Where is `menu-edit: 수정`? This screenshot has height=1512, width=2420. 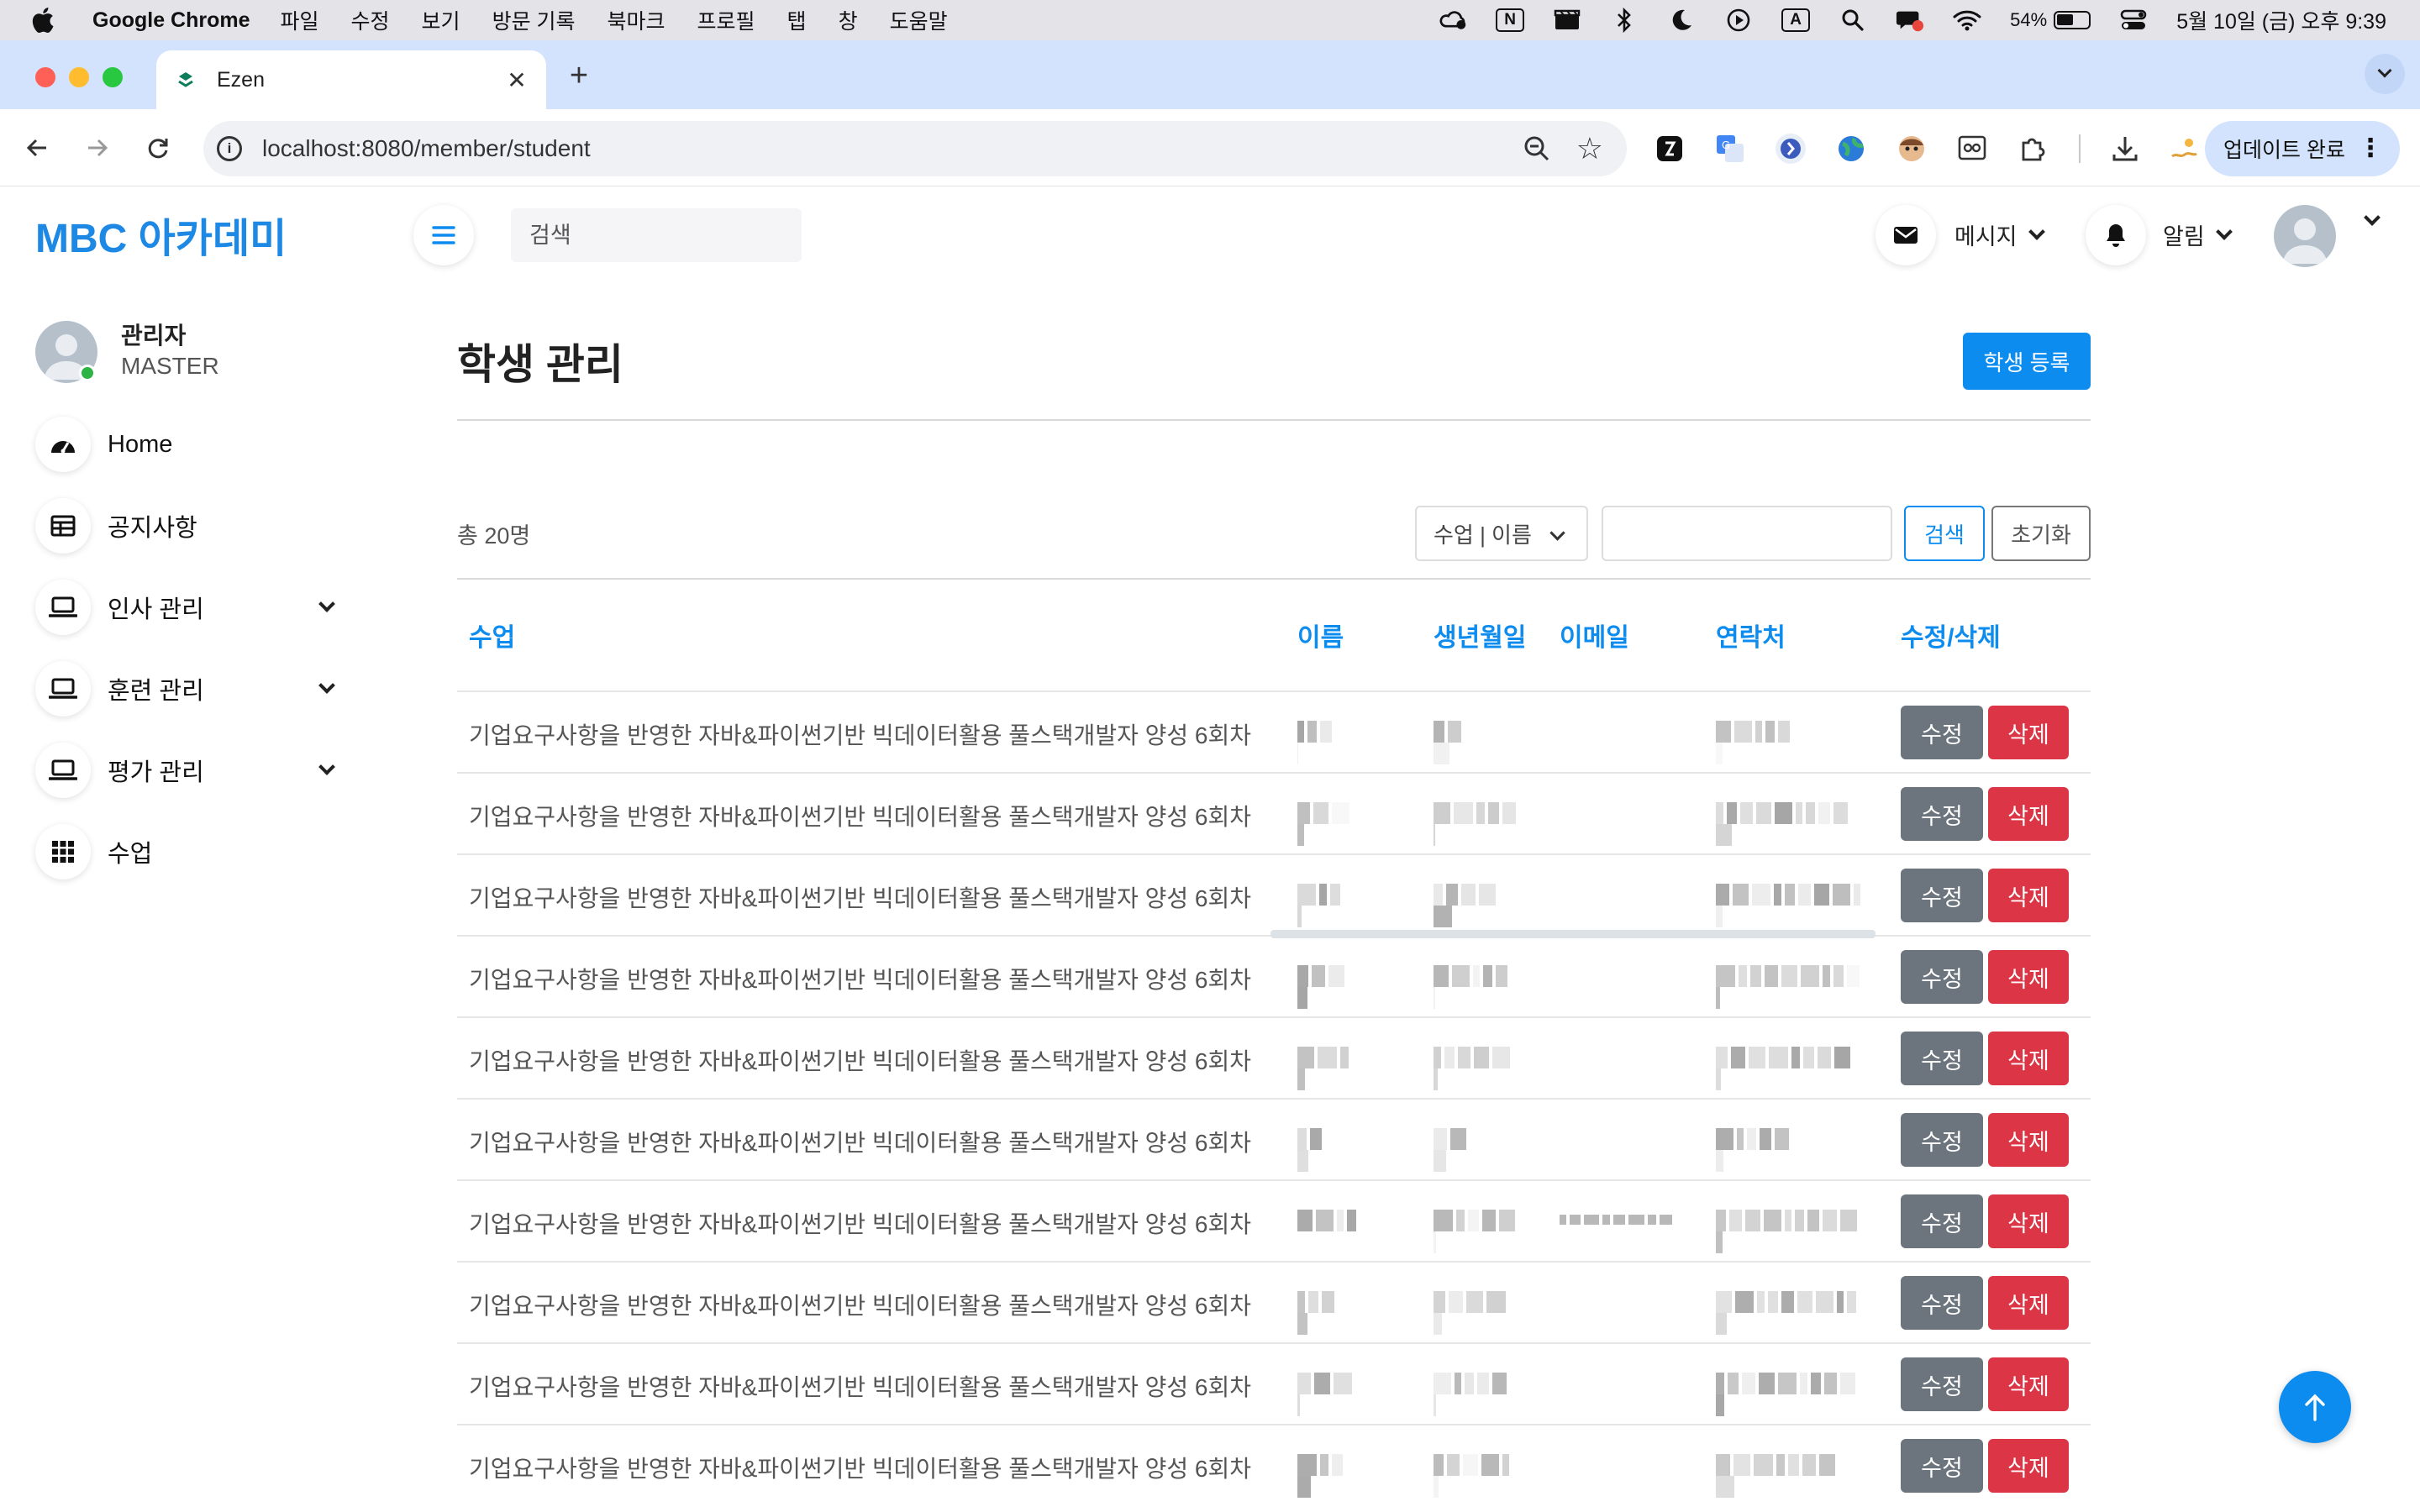
menu-edit: 수정 is located at coordinates (370, 20).